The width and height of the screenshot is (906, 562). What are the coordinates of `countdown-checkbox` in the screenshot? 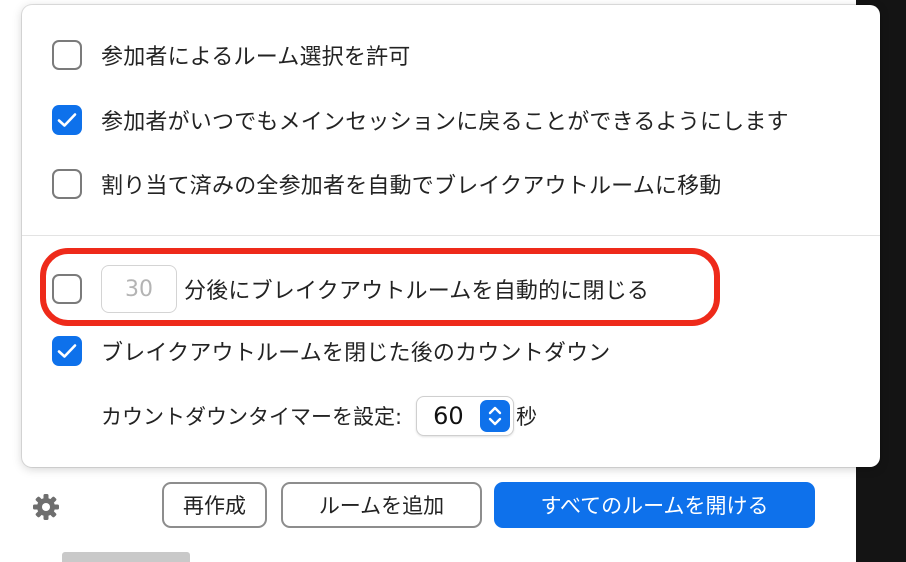 It's located at (67, 351).